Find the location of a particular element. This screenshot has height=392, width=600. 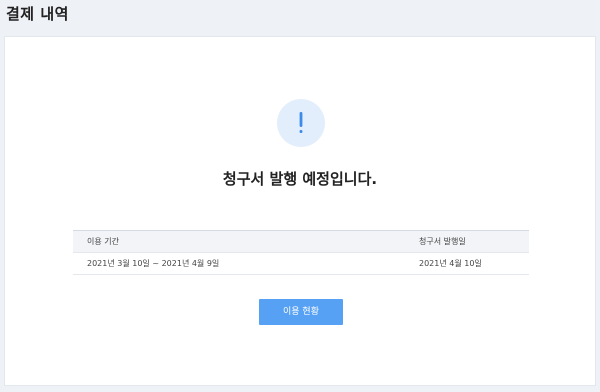

usage-period-cell: 2021년 3월 10일 ~ 2021년 4월 9일 is located at coordinates (153, 263).